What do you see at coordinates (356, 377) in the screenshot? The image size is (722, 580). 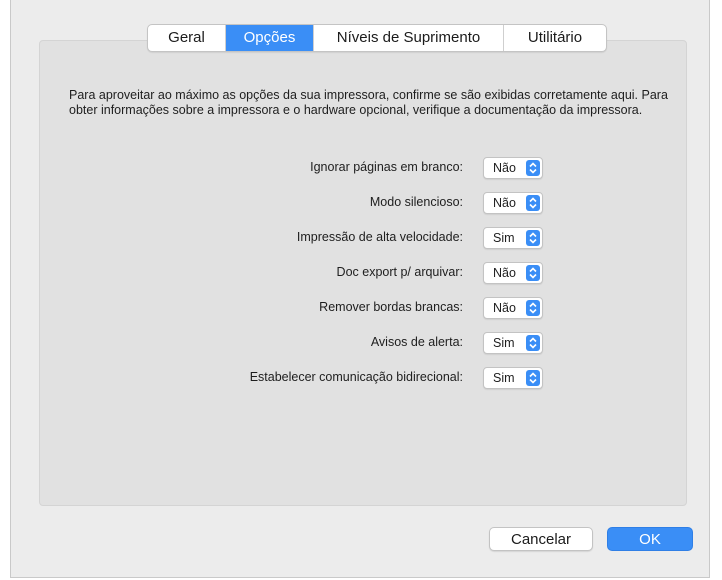 I see `option-label: Estabelecer comunicação bidirecional:` at bounding box center [356, 377].